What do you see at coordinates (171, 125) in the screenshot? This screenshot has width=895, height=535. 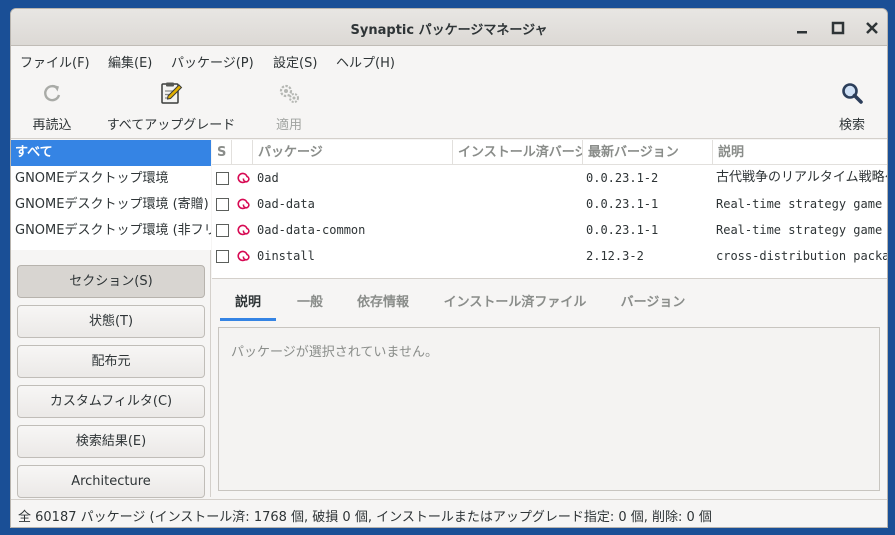 I see `mark-all-upgrades-label: すべてアップグレード` at bounding box center [171, 125].